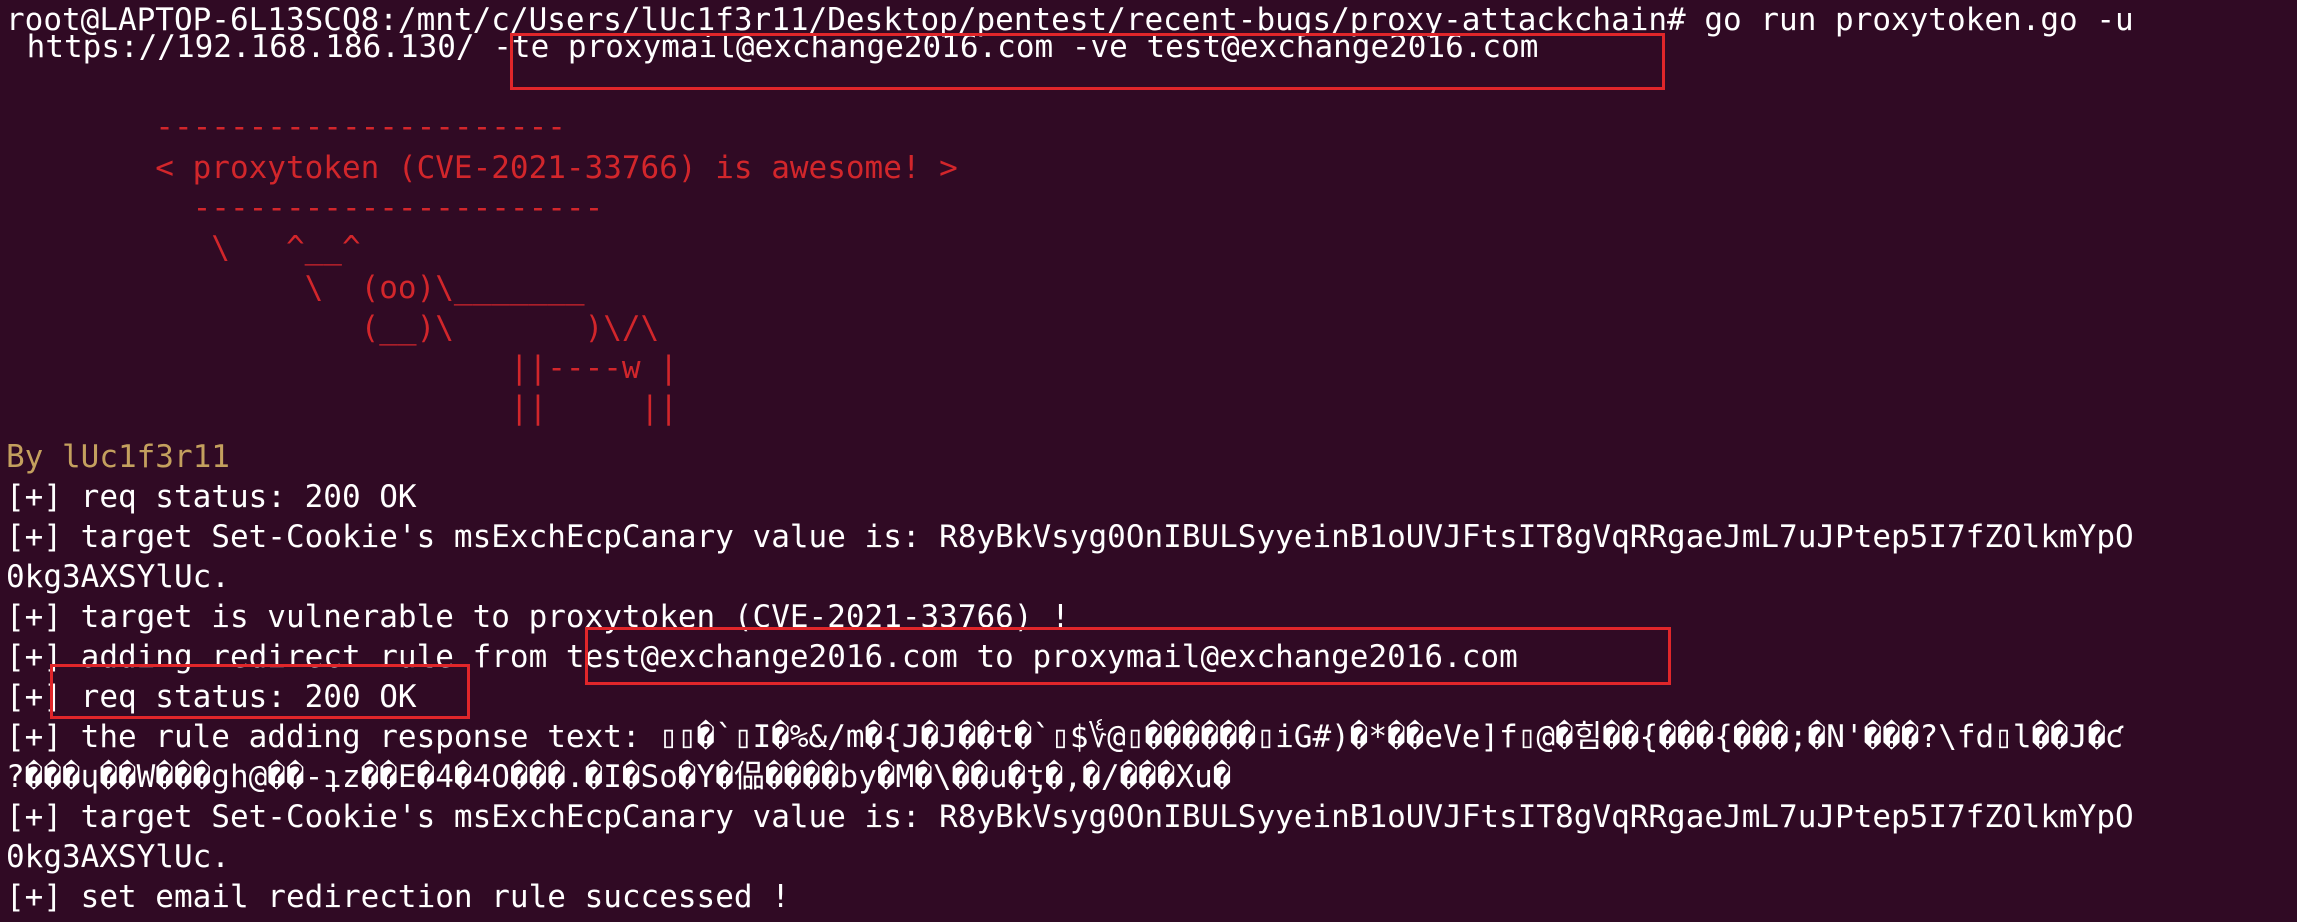  What do you see at coordinates (342, 368) in the screenshot?
I see `banner-cow-4: ||----w |` at bounding box center [342, 368].